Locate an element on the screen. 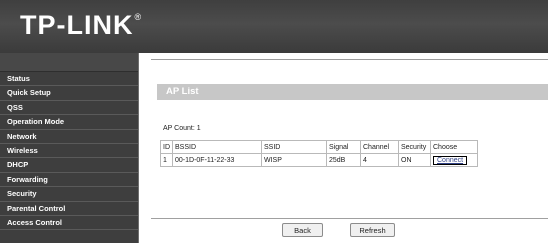 The width and height of the screenshot is (548, 243). sidebar-item-qss: QSS is located at coordinates (69, 108).